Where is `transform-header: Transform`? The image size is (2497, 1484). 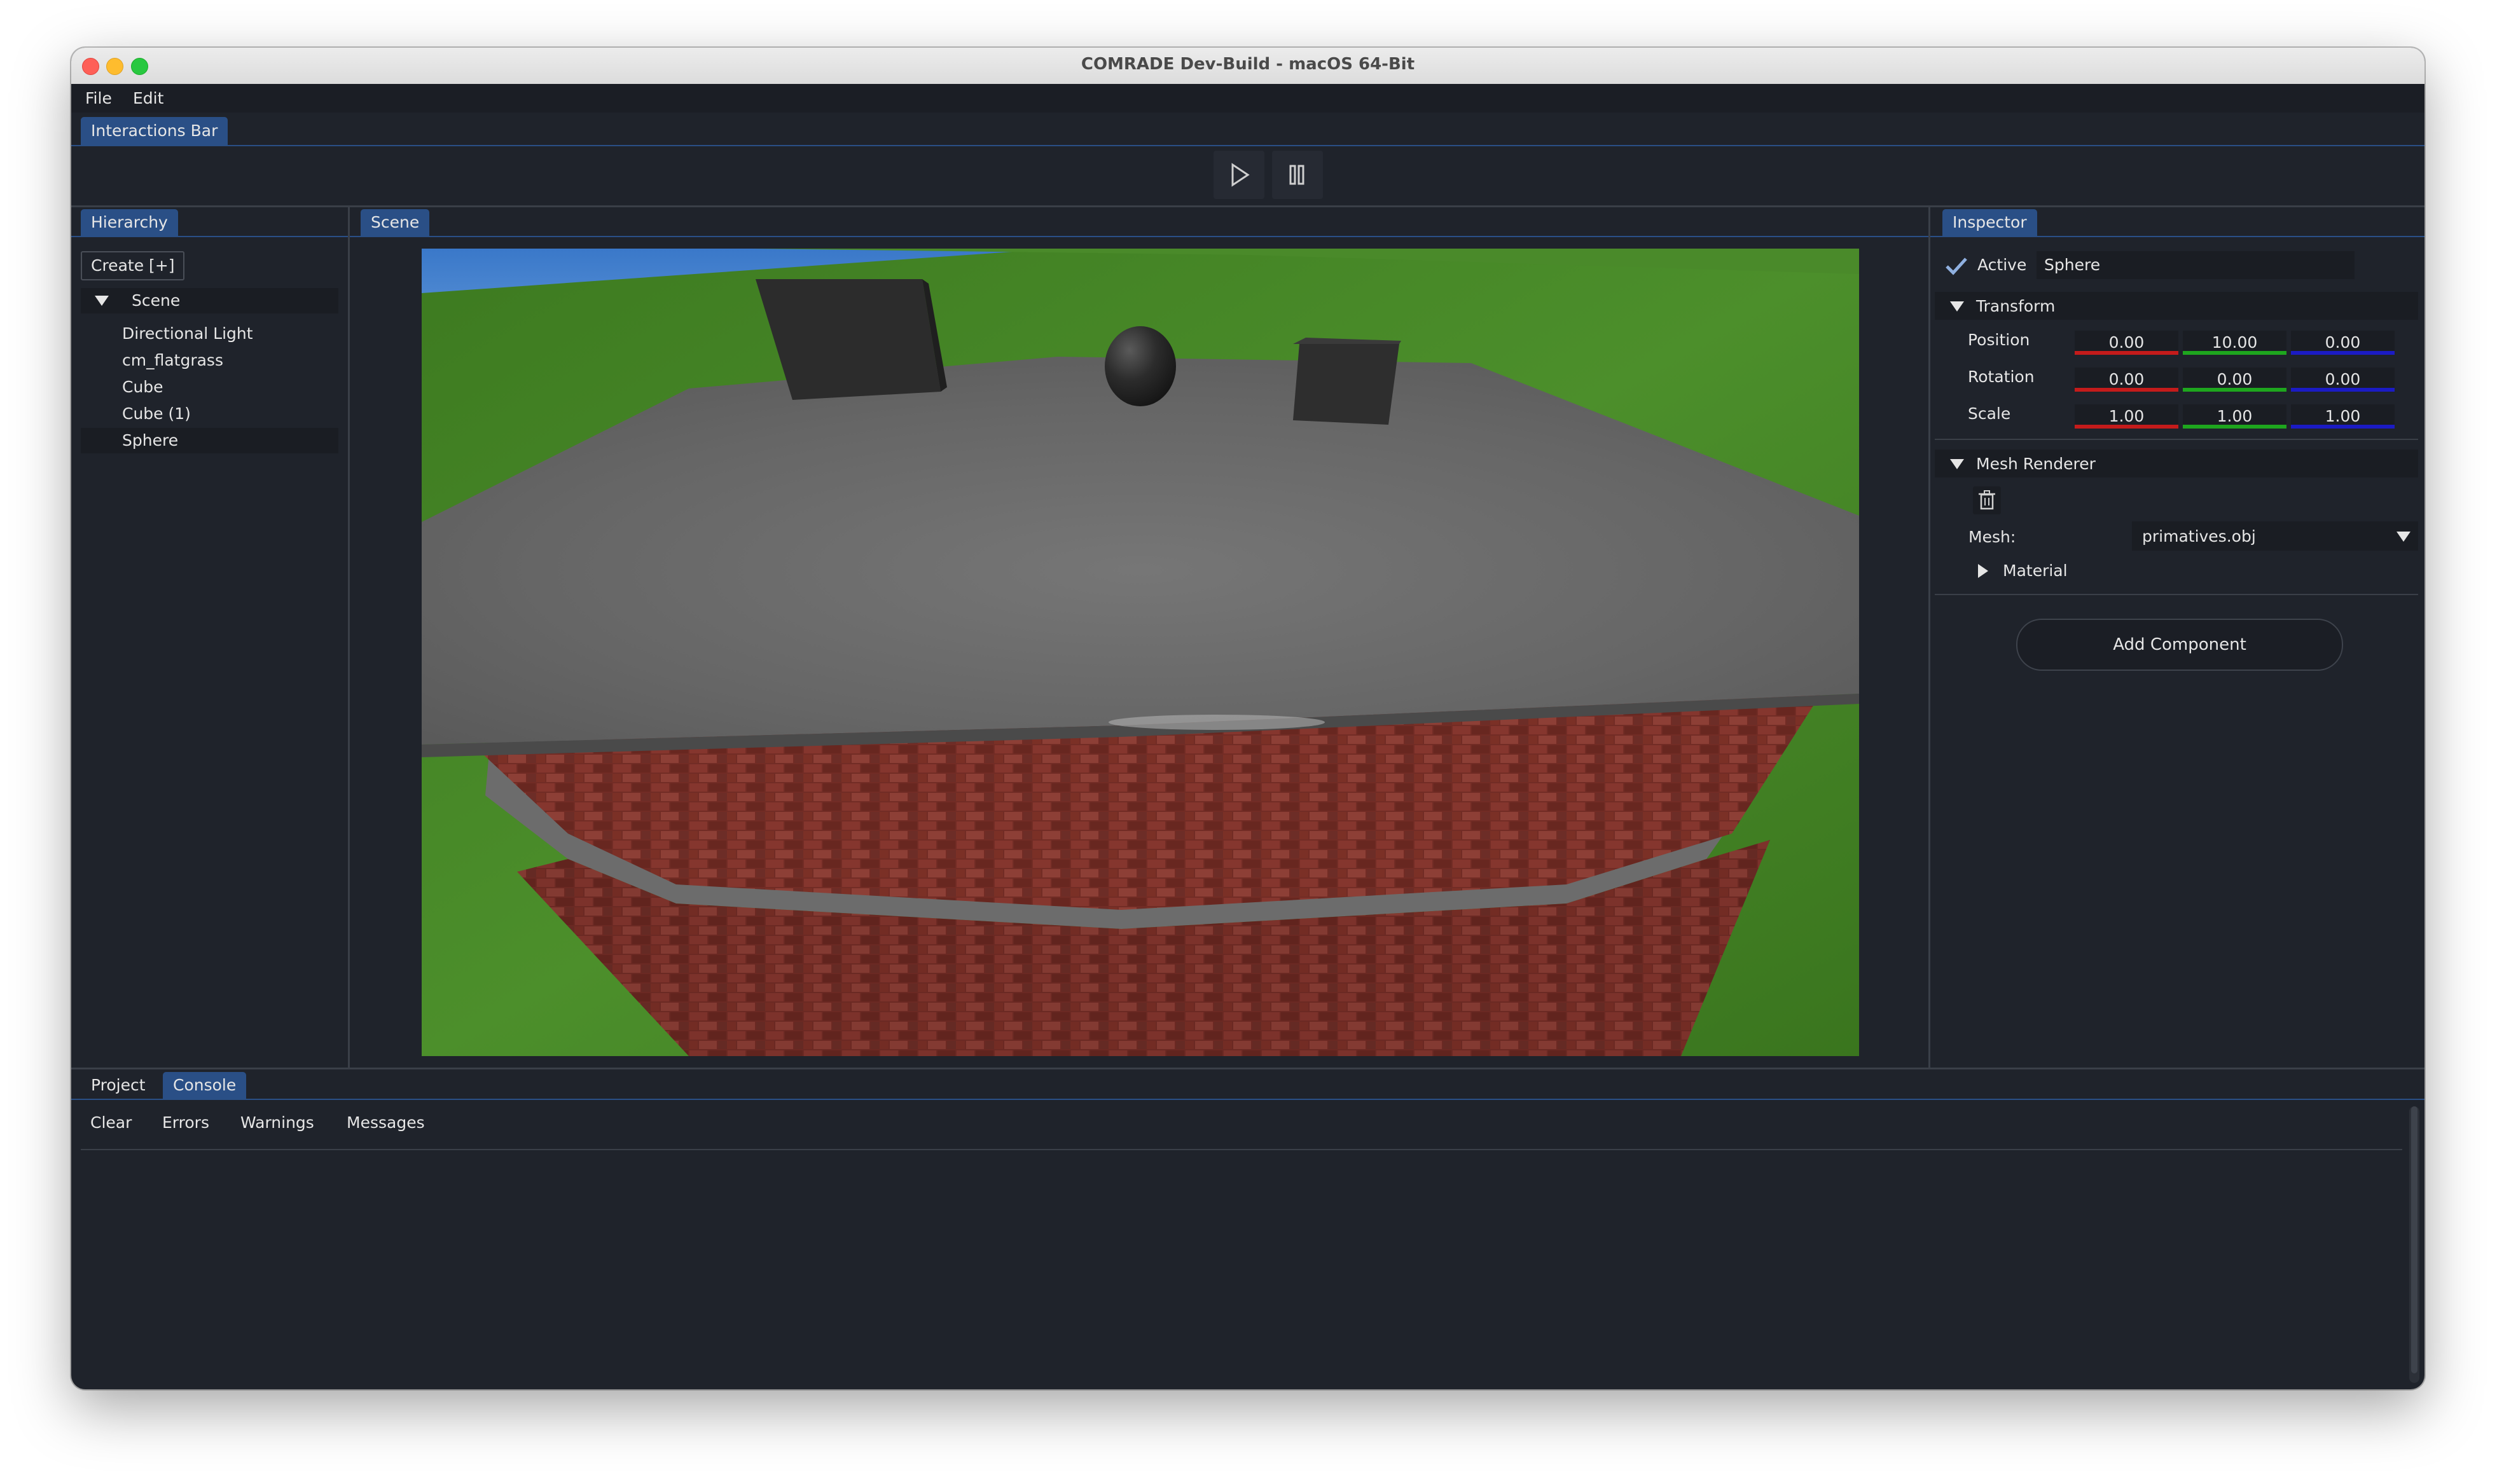
transform-header: Transform is located at coordinates (2177, 306).